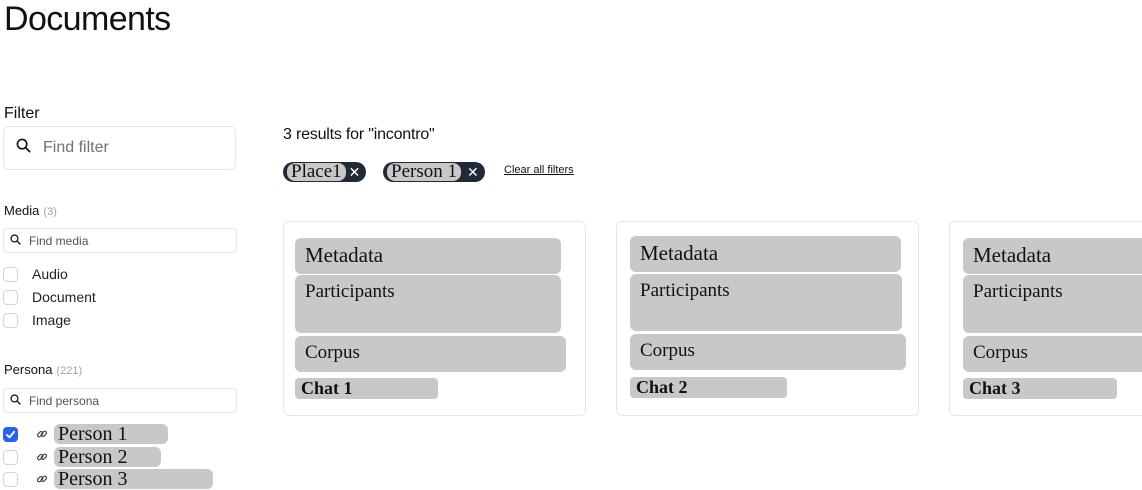 This screenshot has width=1142, height=490. Describe the element at coordinates (708, 387) in the screenshot. I see `card-chat-title: Chat 2` at that location.